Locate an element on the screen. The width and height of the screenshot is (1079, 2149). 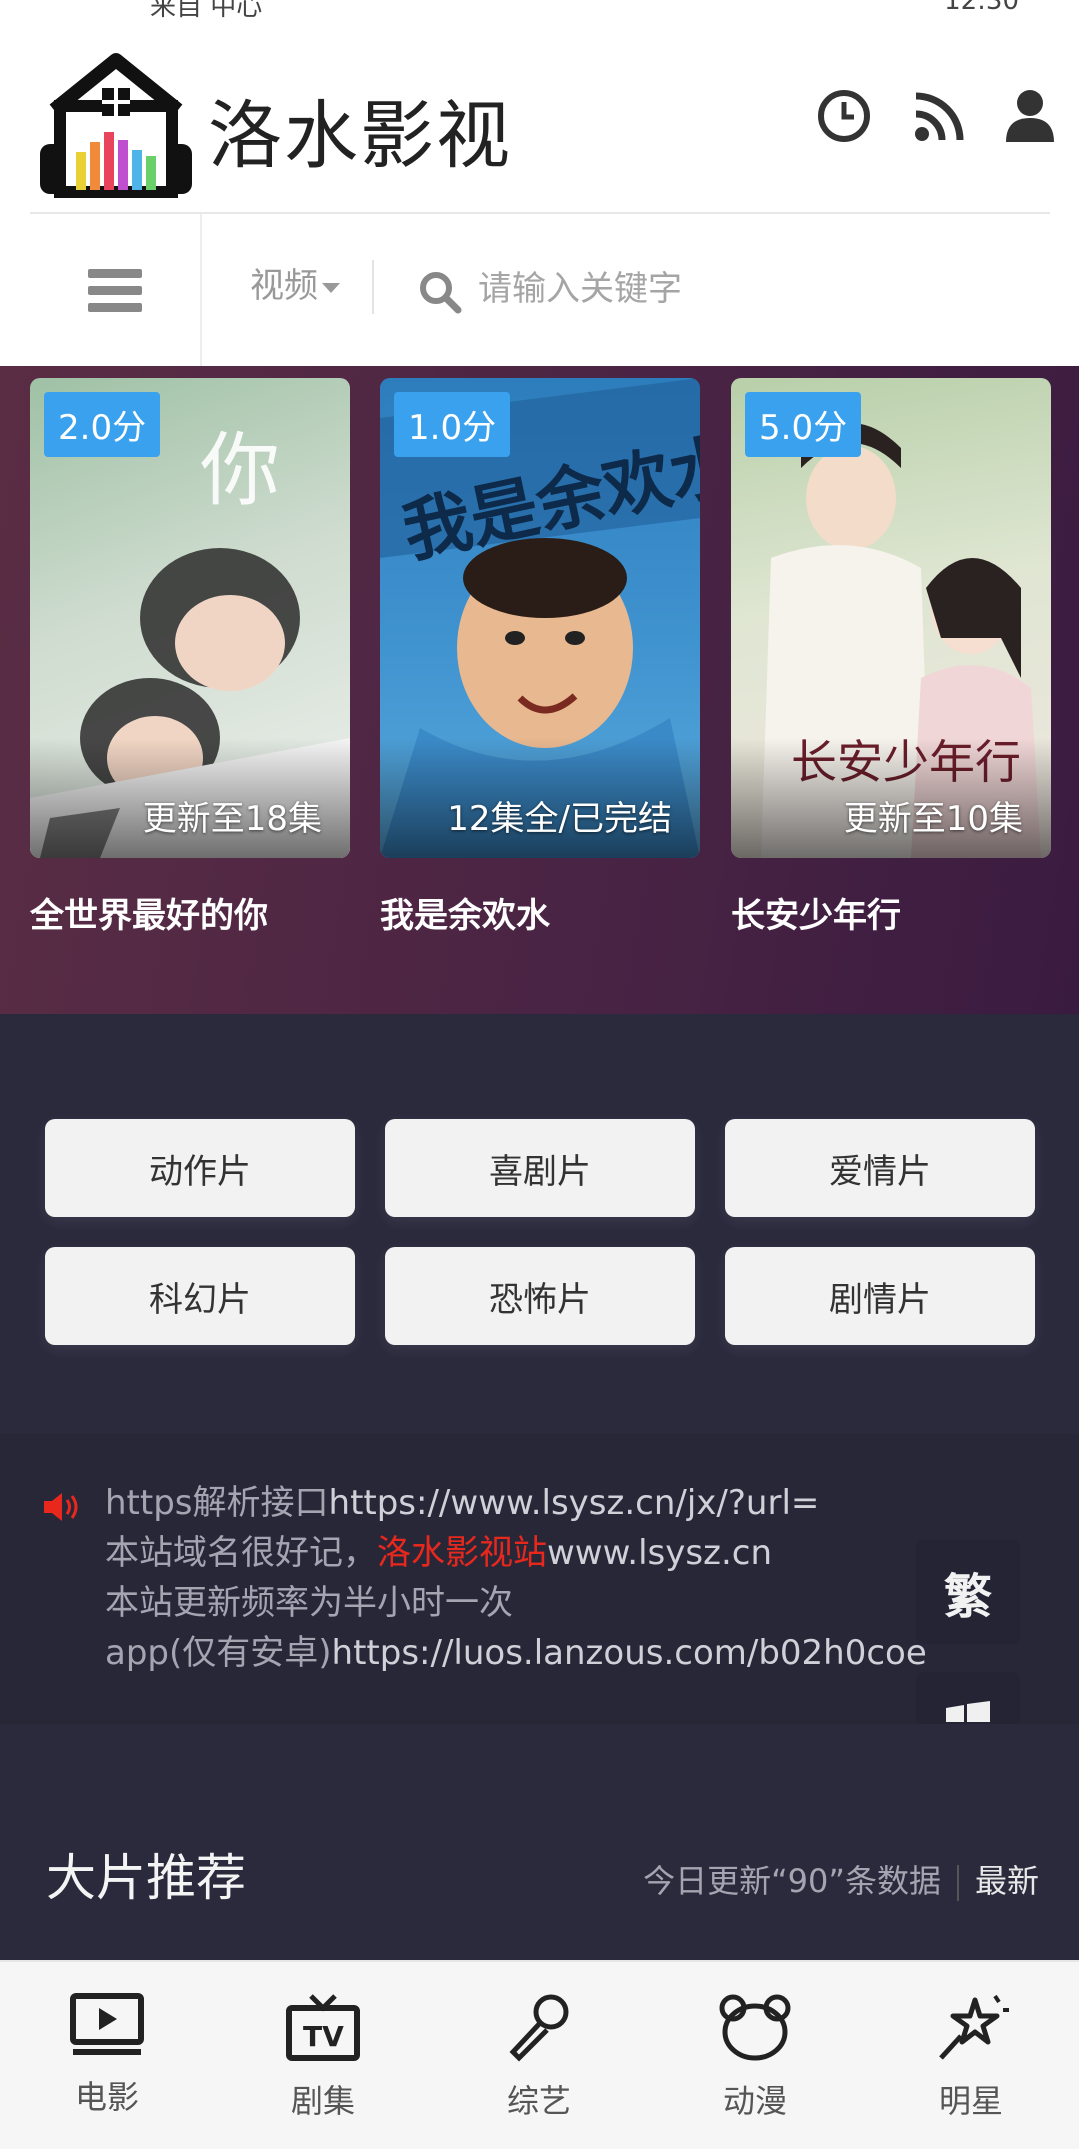
poster-image: 长安少年行 5.0分 更新至10集 is located at coordinates (891, 618).